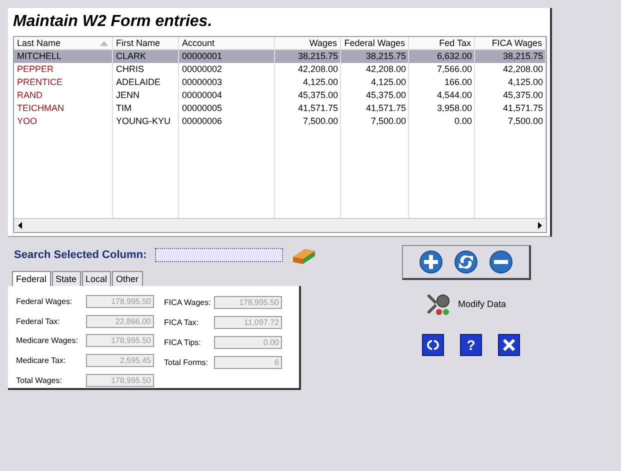  What do you see at coordinates (97, 278) in the screenshot?
I see `tab: Local` at bounding box center [97, 278].